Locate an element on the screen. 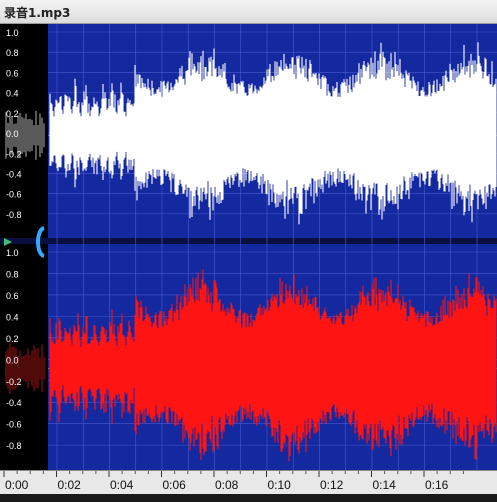  time-label: 0:06 is located at coordinates (175, 485).